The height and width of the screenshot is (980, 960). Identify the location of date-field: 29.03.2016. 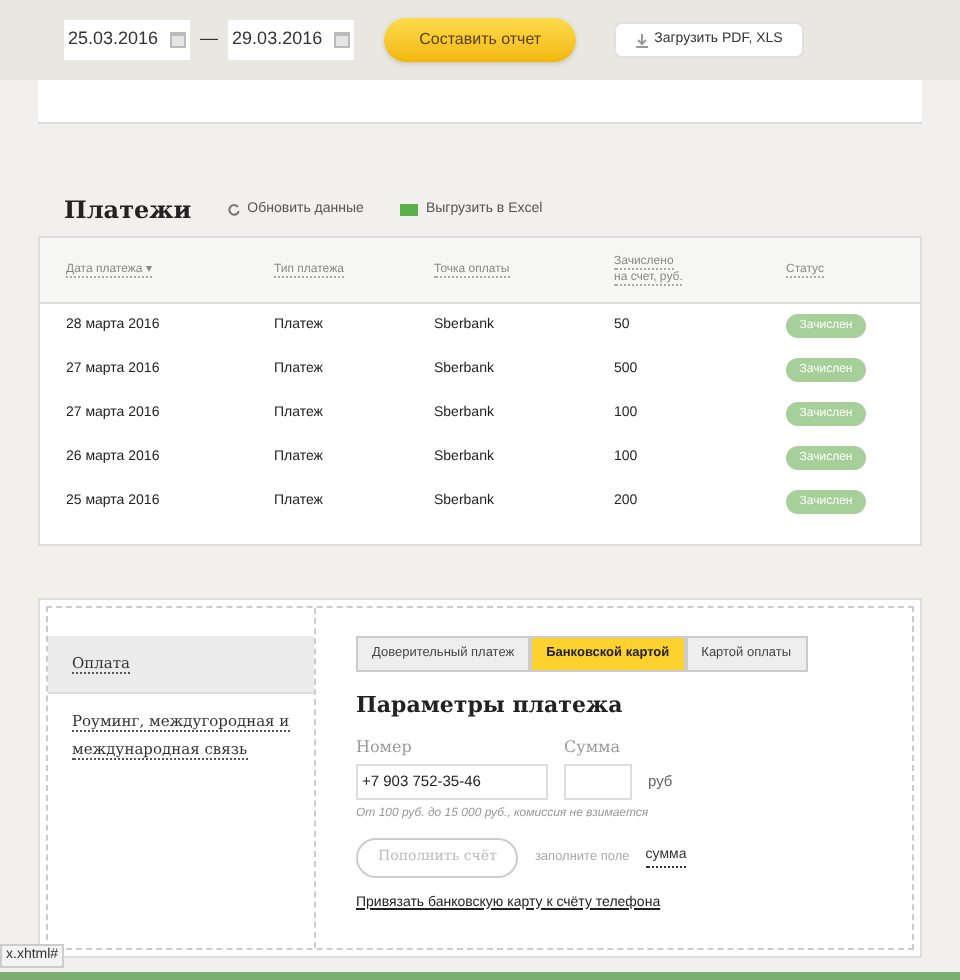
(291, 40).